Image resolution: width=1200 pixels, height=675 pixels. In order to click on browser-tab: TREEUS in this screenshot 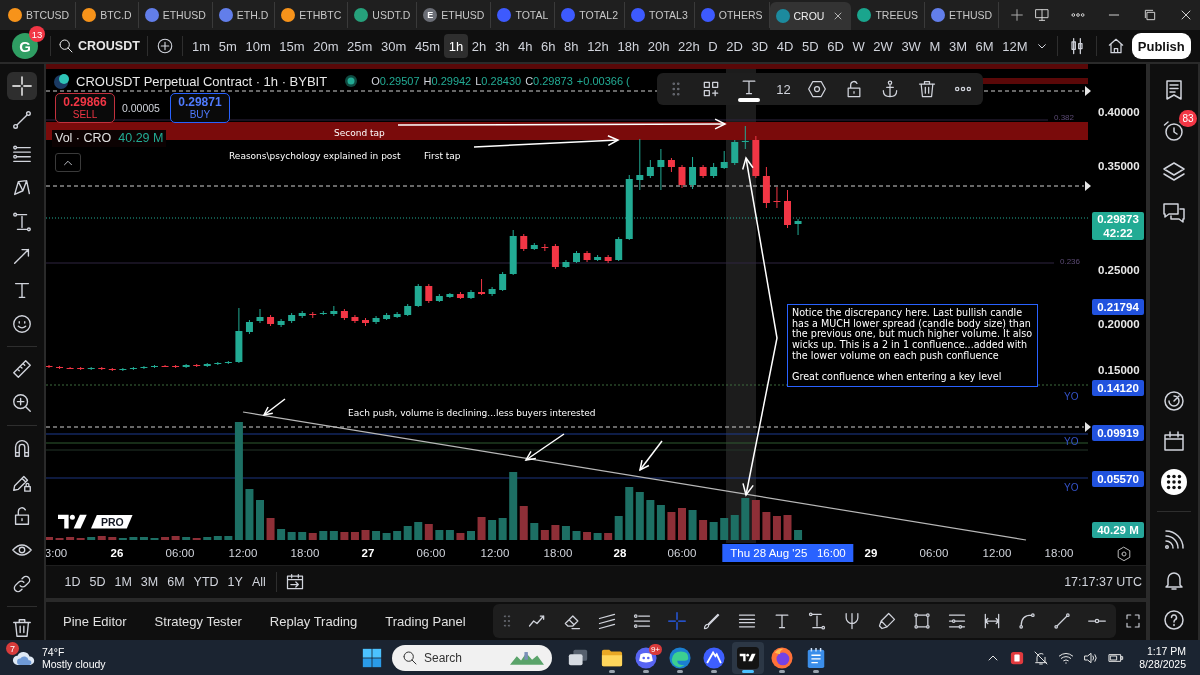, I will do `click(888, 15)`.